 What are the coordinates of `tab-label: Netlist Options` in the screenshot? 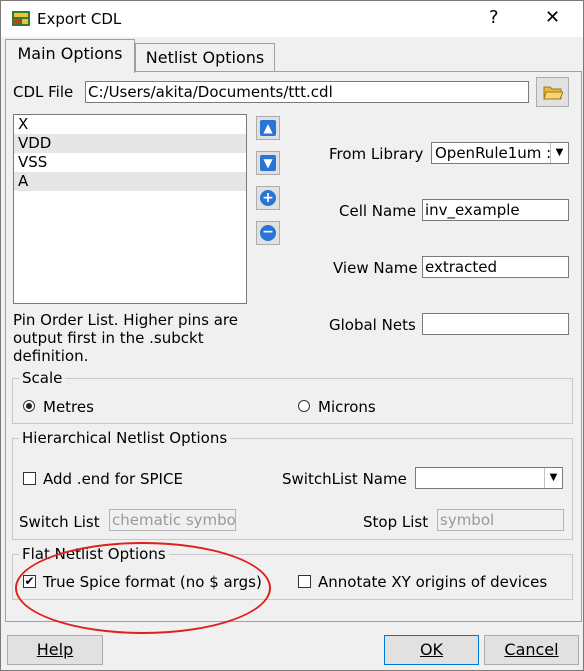 It's located at (205, 57).